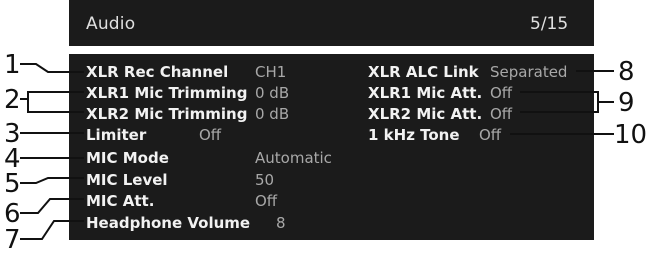 This screenshot has height=255, width=650. Describe the element at coordinates (529, 72) in the screenshot. I see `value-xlr-alc-link: Separated` at that location.